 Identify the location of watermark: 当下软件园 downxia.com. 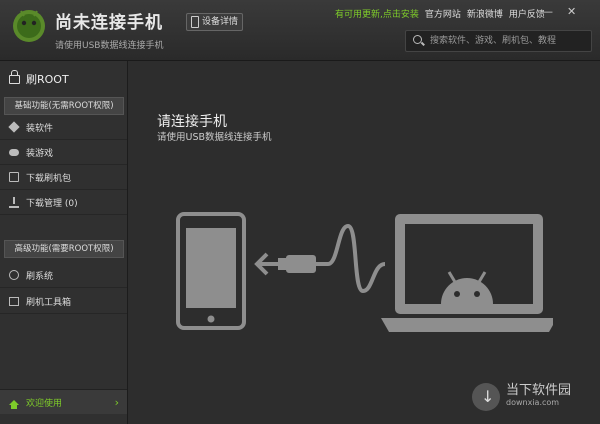
(521, 397).